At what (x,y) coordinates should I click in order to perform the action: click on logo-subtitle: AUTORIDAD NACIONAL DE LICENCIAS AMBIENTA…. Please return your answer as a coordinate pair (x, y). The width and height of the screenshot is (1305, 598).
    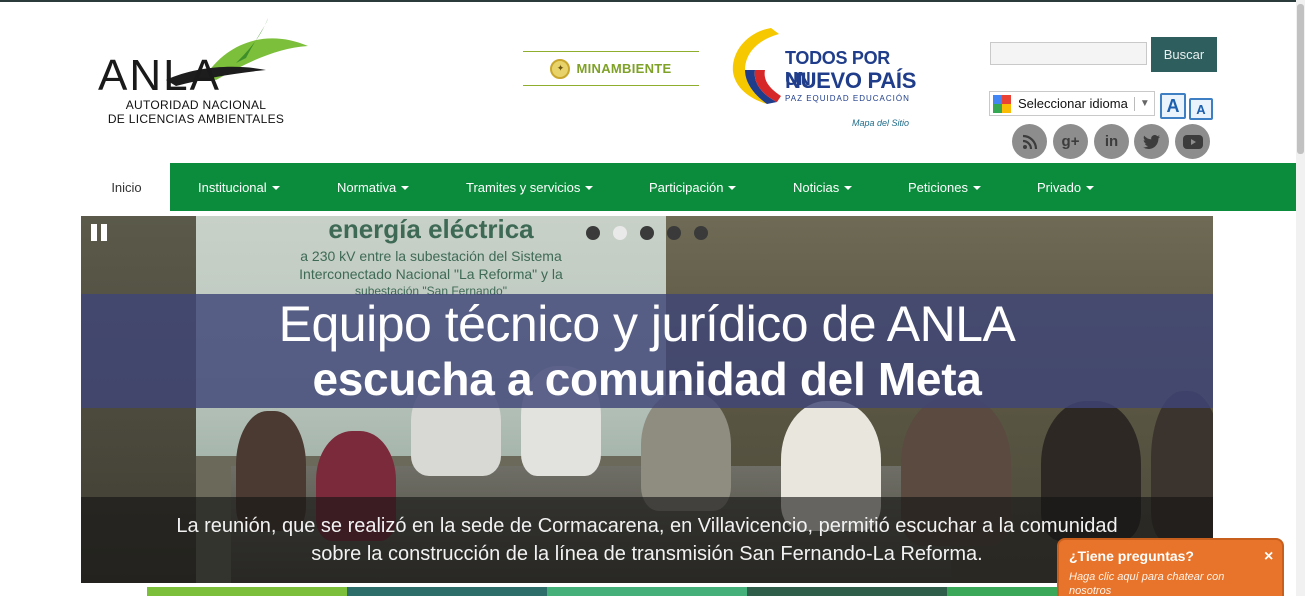
    Looking at the image, I should click on (196, 112).